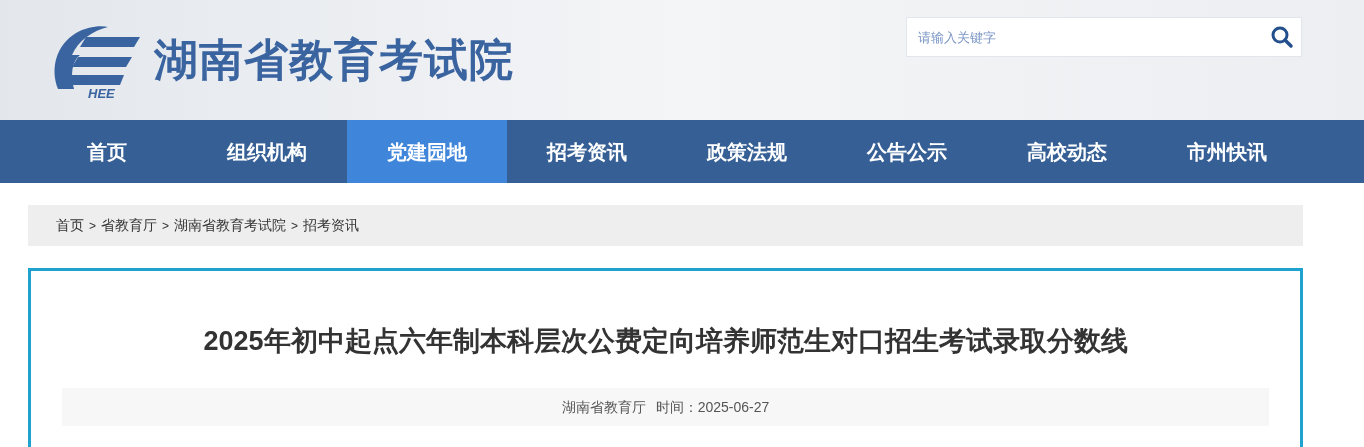 The width and height of the screenshot is (1364, 447). I want to click on nav-tab: 公告公示, so click(907, 151).